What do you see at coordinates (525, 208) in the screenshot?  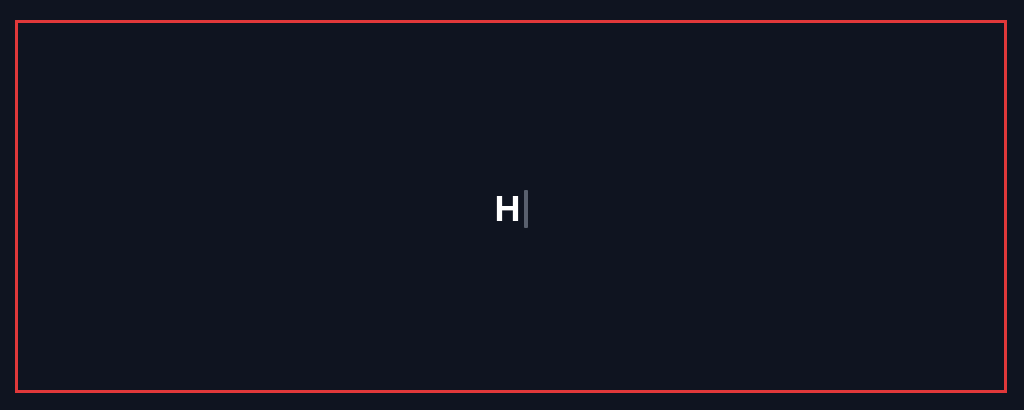 I see `text-caret` at bounding box center [525, 208].